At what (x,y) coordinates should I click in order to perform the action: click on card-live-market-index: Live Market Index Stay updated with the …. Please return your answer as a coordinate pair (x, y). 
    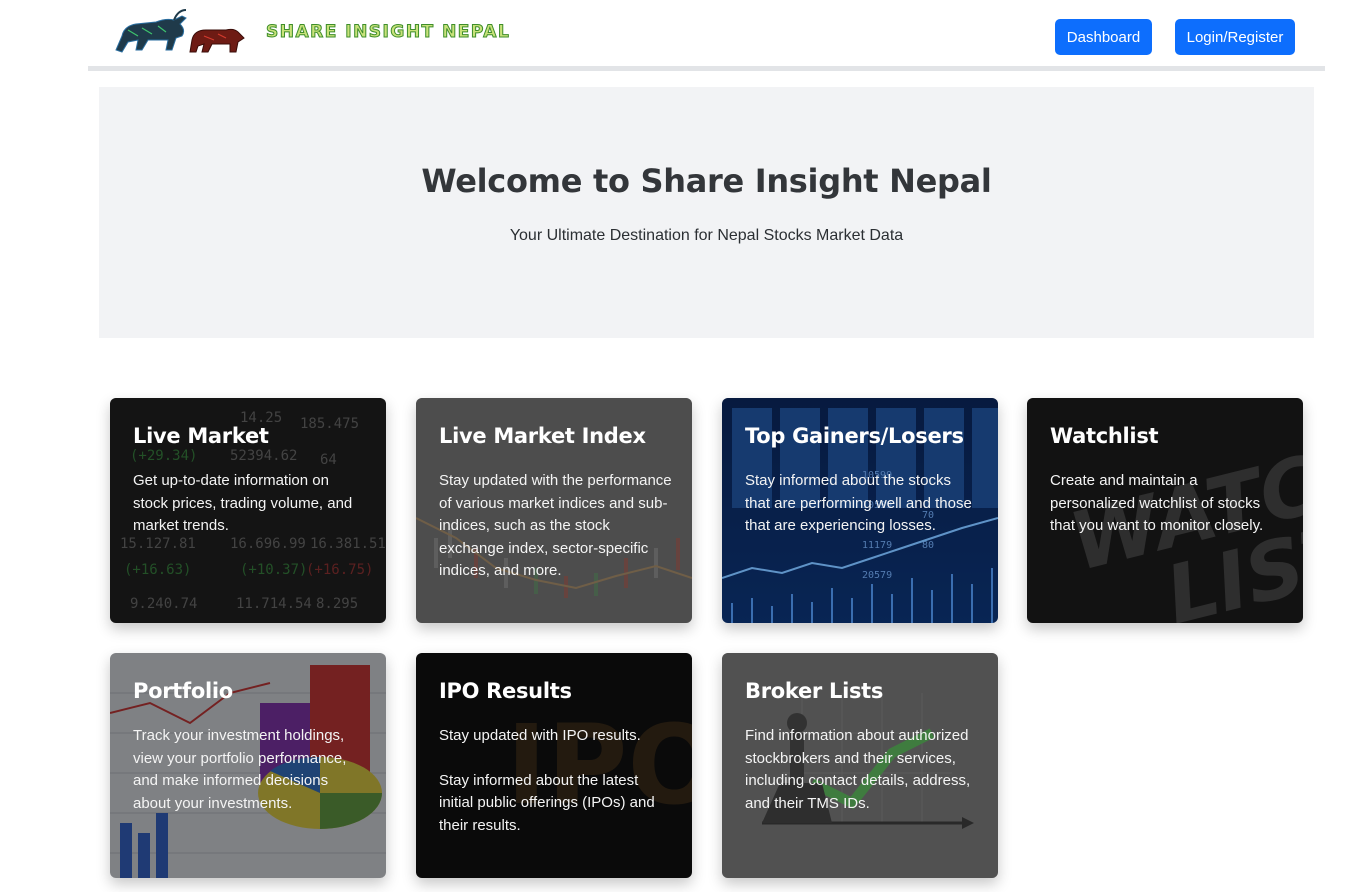
    Looking at the image, I should click on (554, 510).